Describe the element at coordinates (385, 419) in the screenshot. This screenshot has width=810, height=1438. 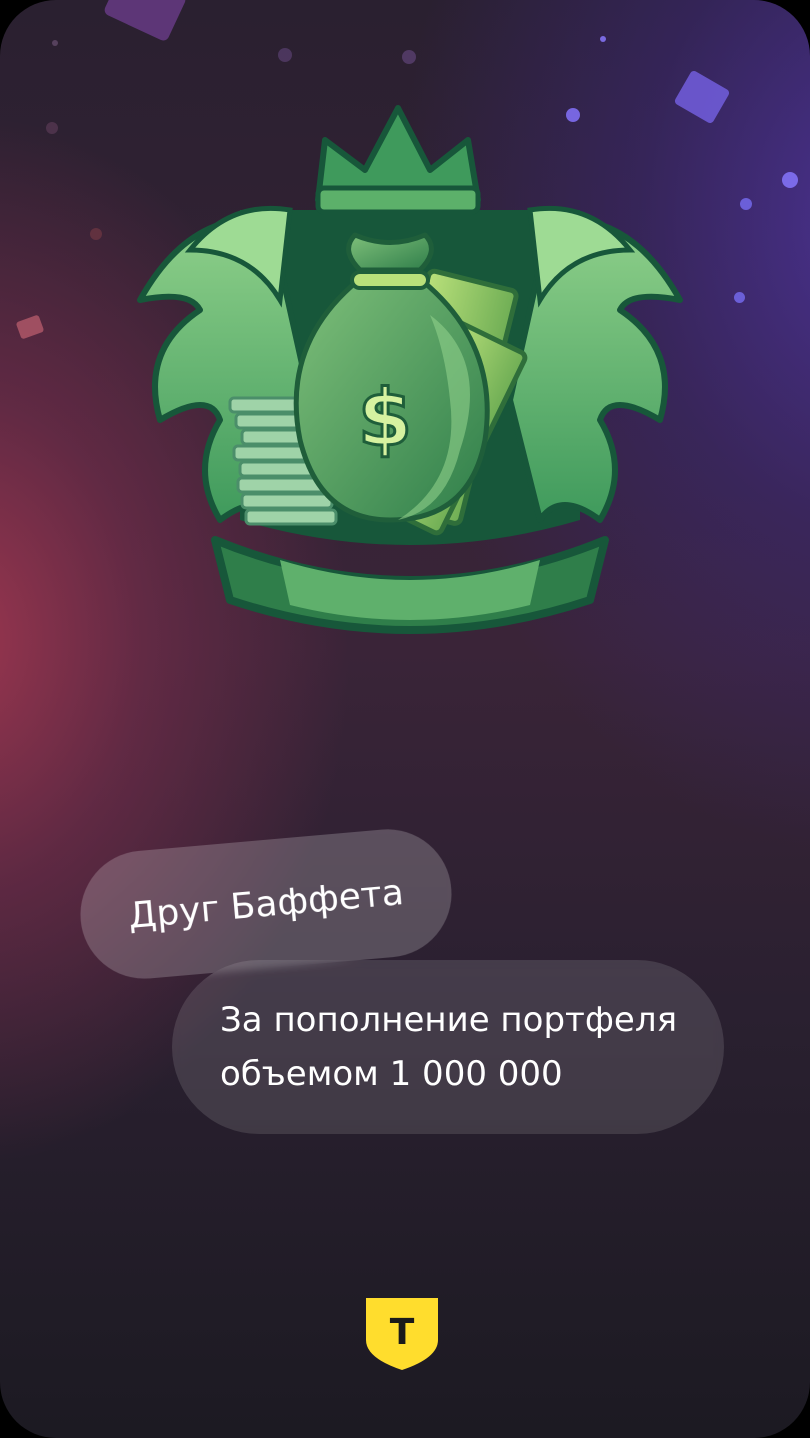
I see `dollar-sign: $` at that location.